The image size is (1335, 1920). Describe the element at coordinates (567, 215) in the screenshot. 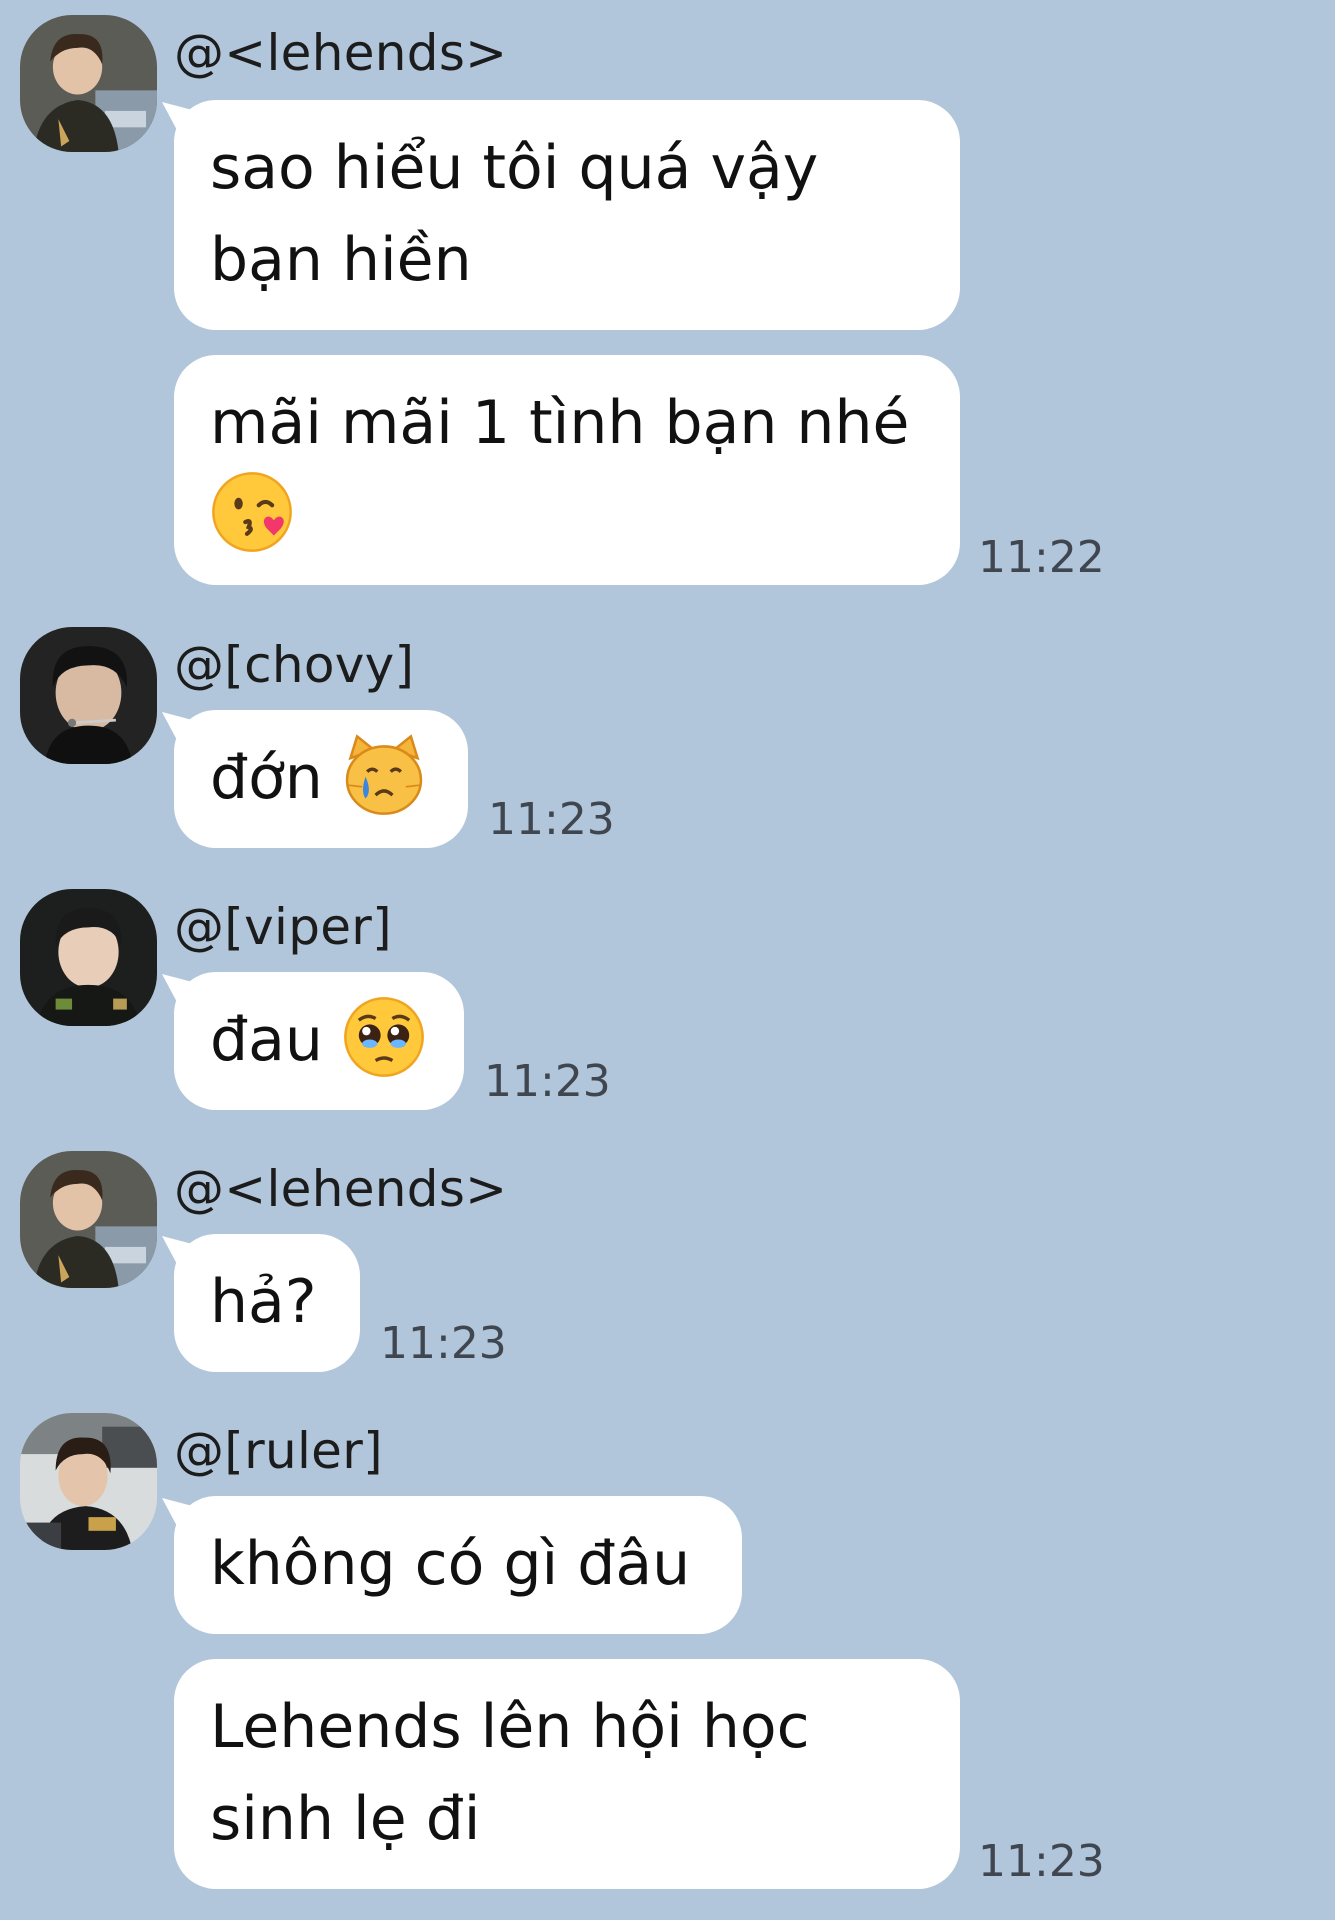

I see `message-bubble: sao hiểu tôi quá vậy bạn hiền` at that location.